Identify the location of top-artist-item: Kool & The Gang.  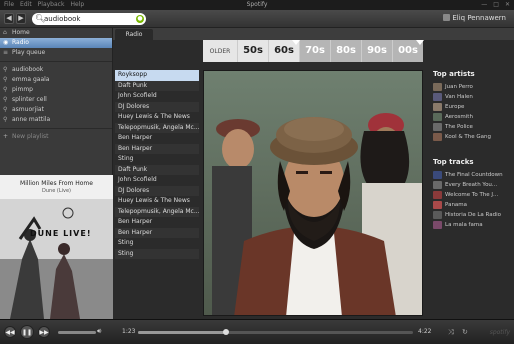
(473, 137).